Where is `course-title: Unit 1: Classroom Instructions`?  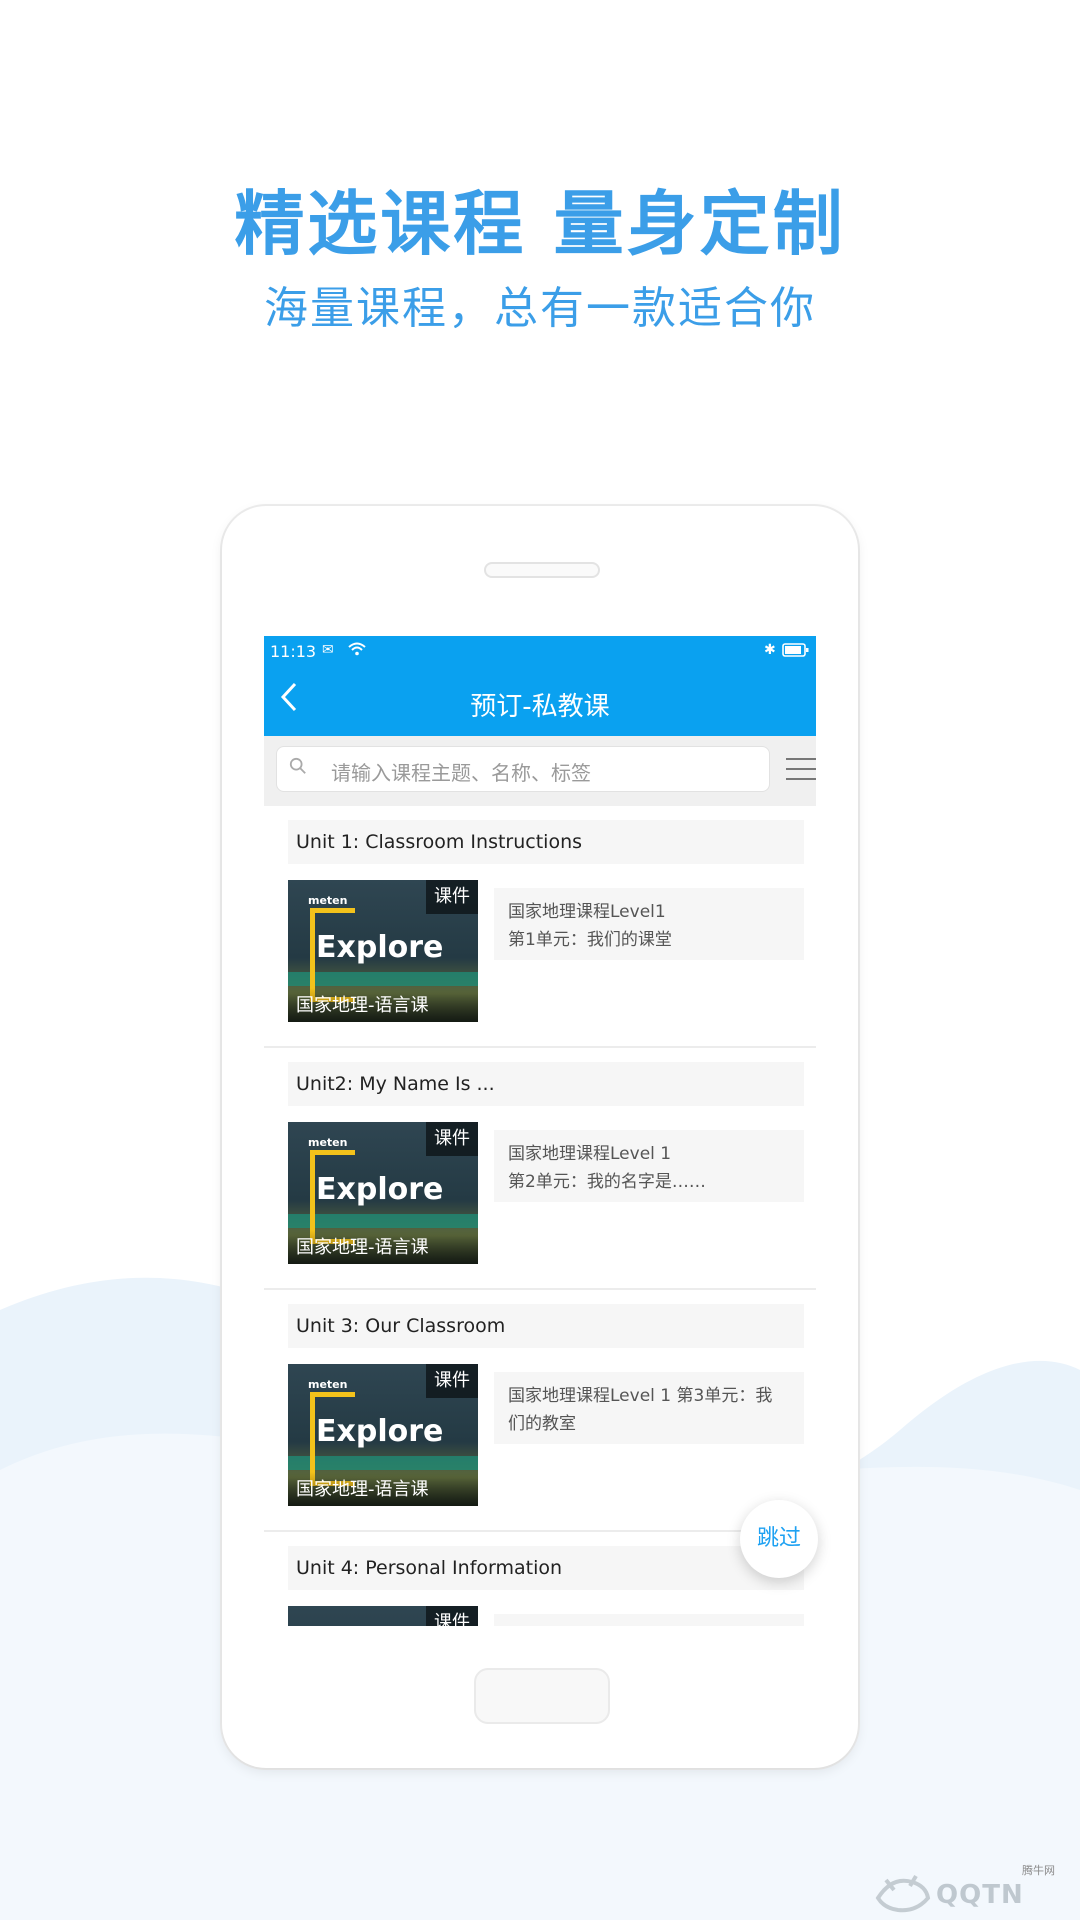
course-title: Unit 1: Classroom Instructions is located at coordinates (546, 842).